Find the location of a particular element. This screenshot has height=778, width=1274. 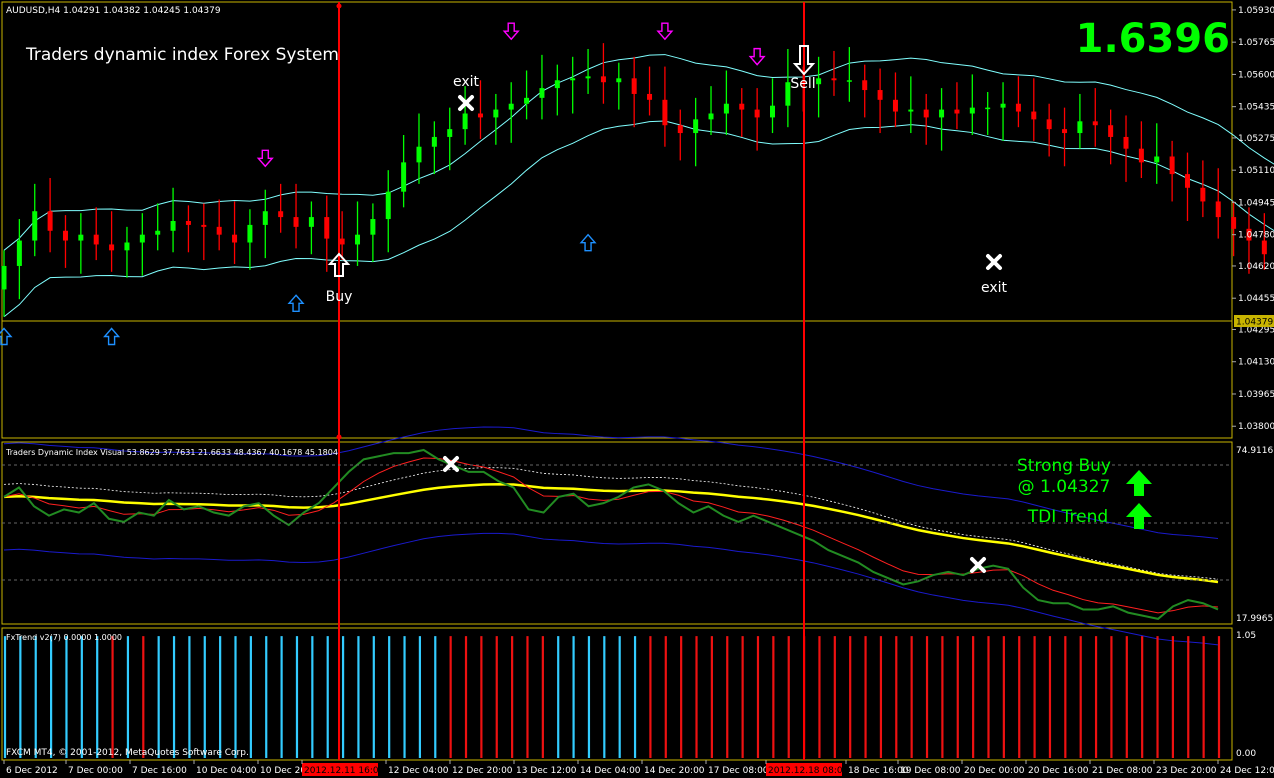

current-price-label: 1.04379 is located at coordinates (1254, 323).